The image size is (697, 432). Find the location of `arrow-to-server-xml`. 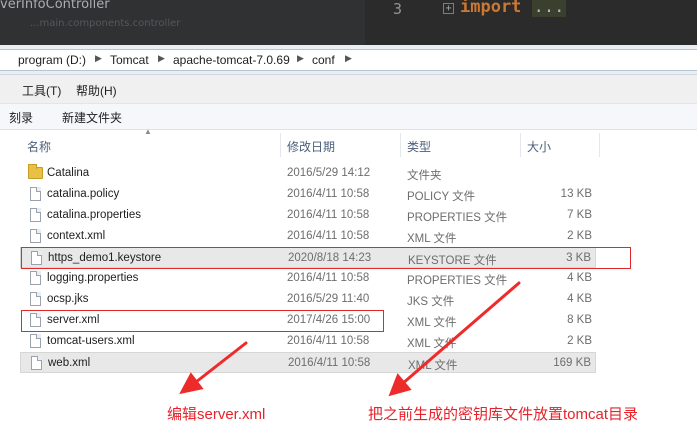

arrow-to-server-xml is located at coordinates (221, 362).